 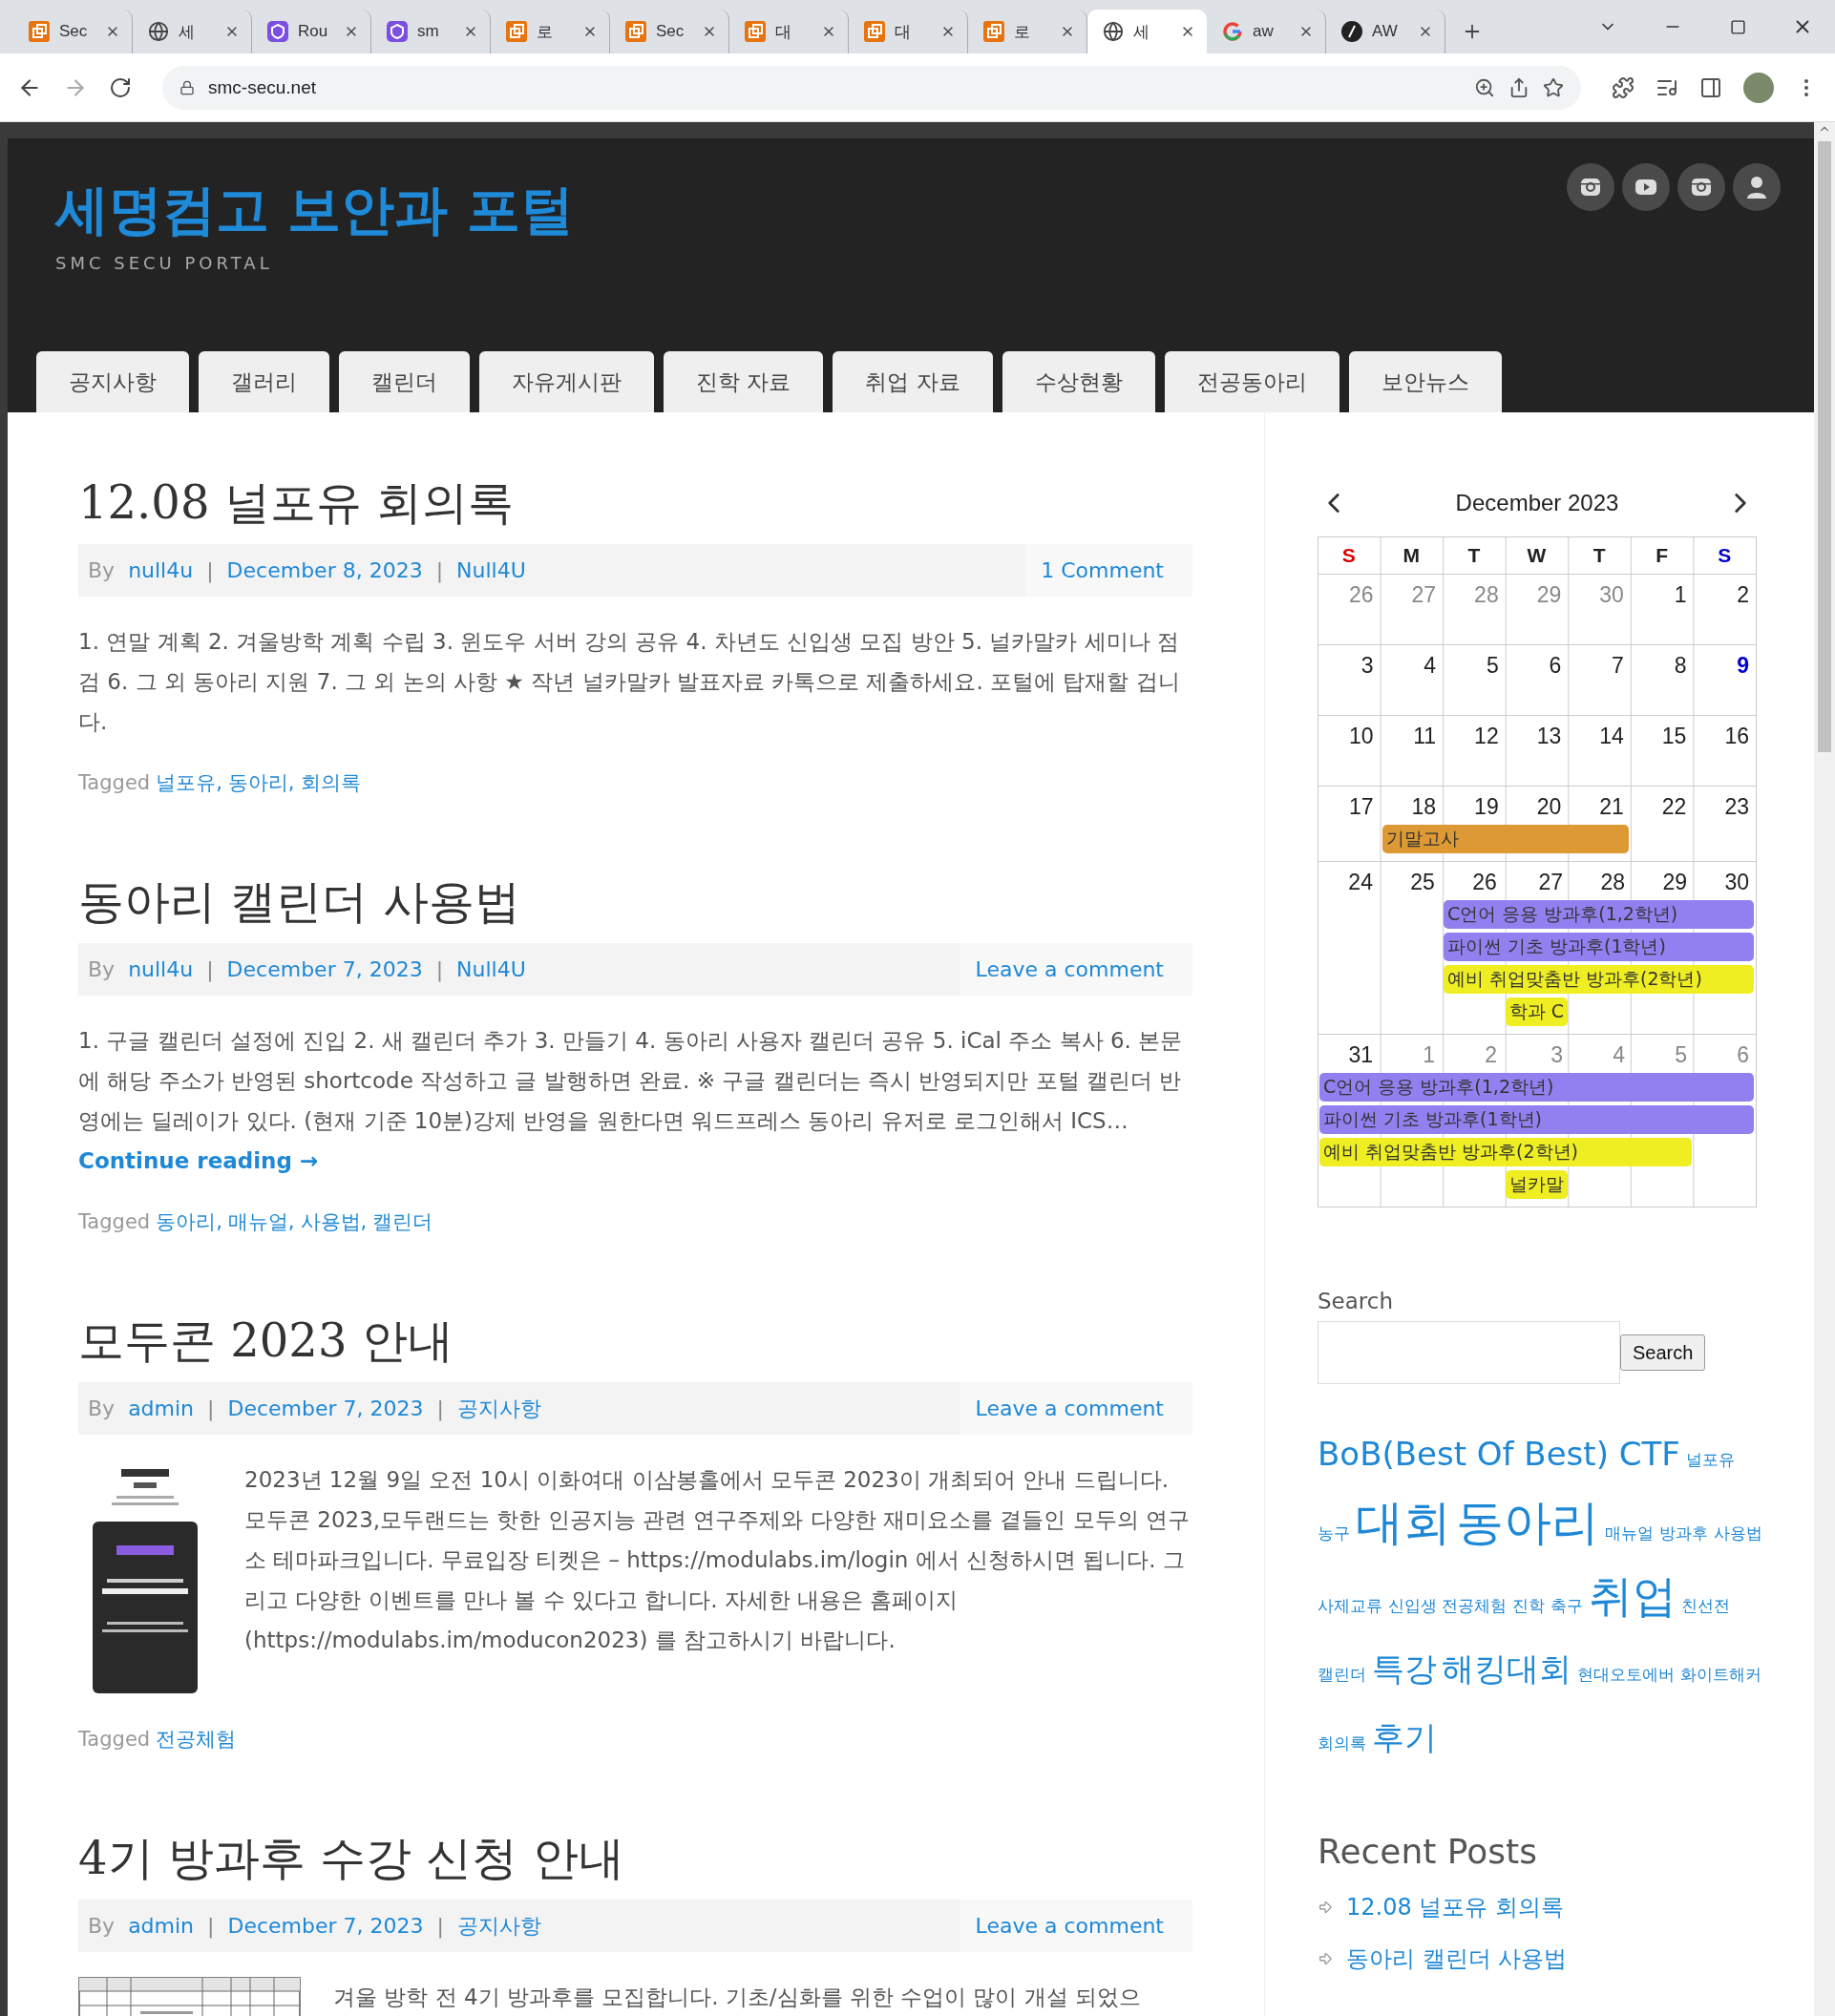 I want to click on puzzle-icon, so click(x=1623, y=87).